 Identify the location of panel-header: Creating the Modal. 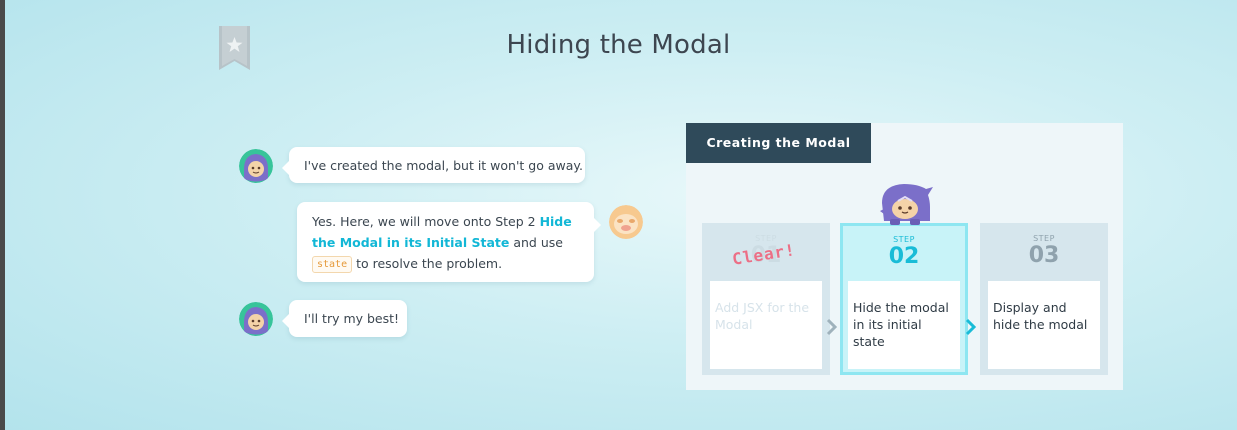
(778, 143).